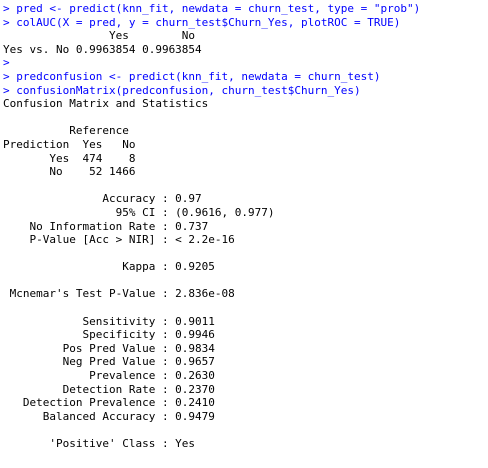  Describe the element at coordinates (99, 36) in the screenshot. I see `console-output-line: Yes No` at that location.